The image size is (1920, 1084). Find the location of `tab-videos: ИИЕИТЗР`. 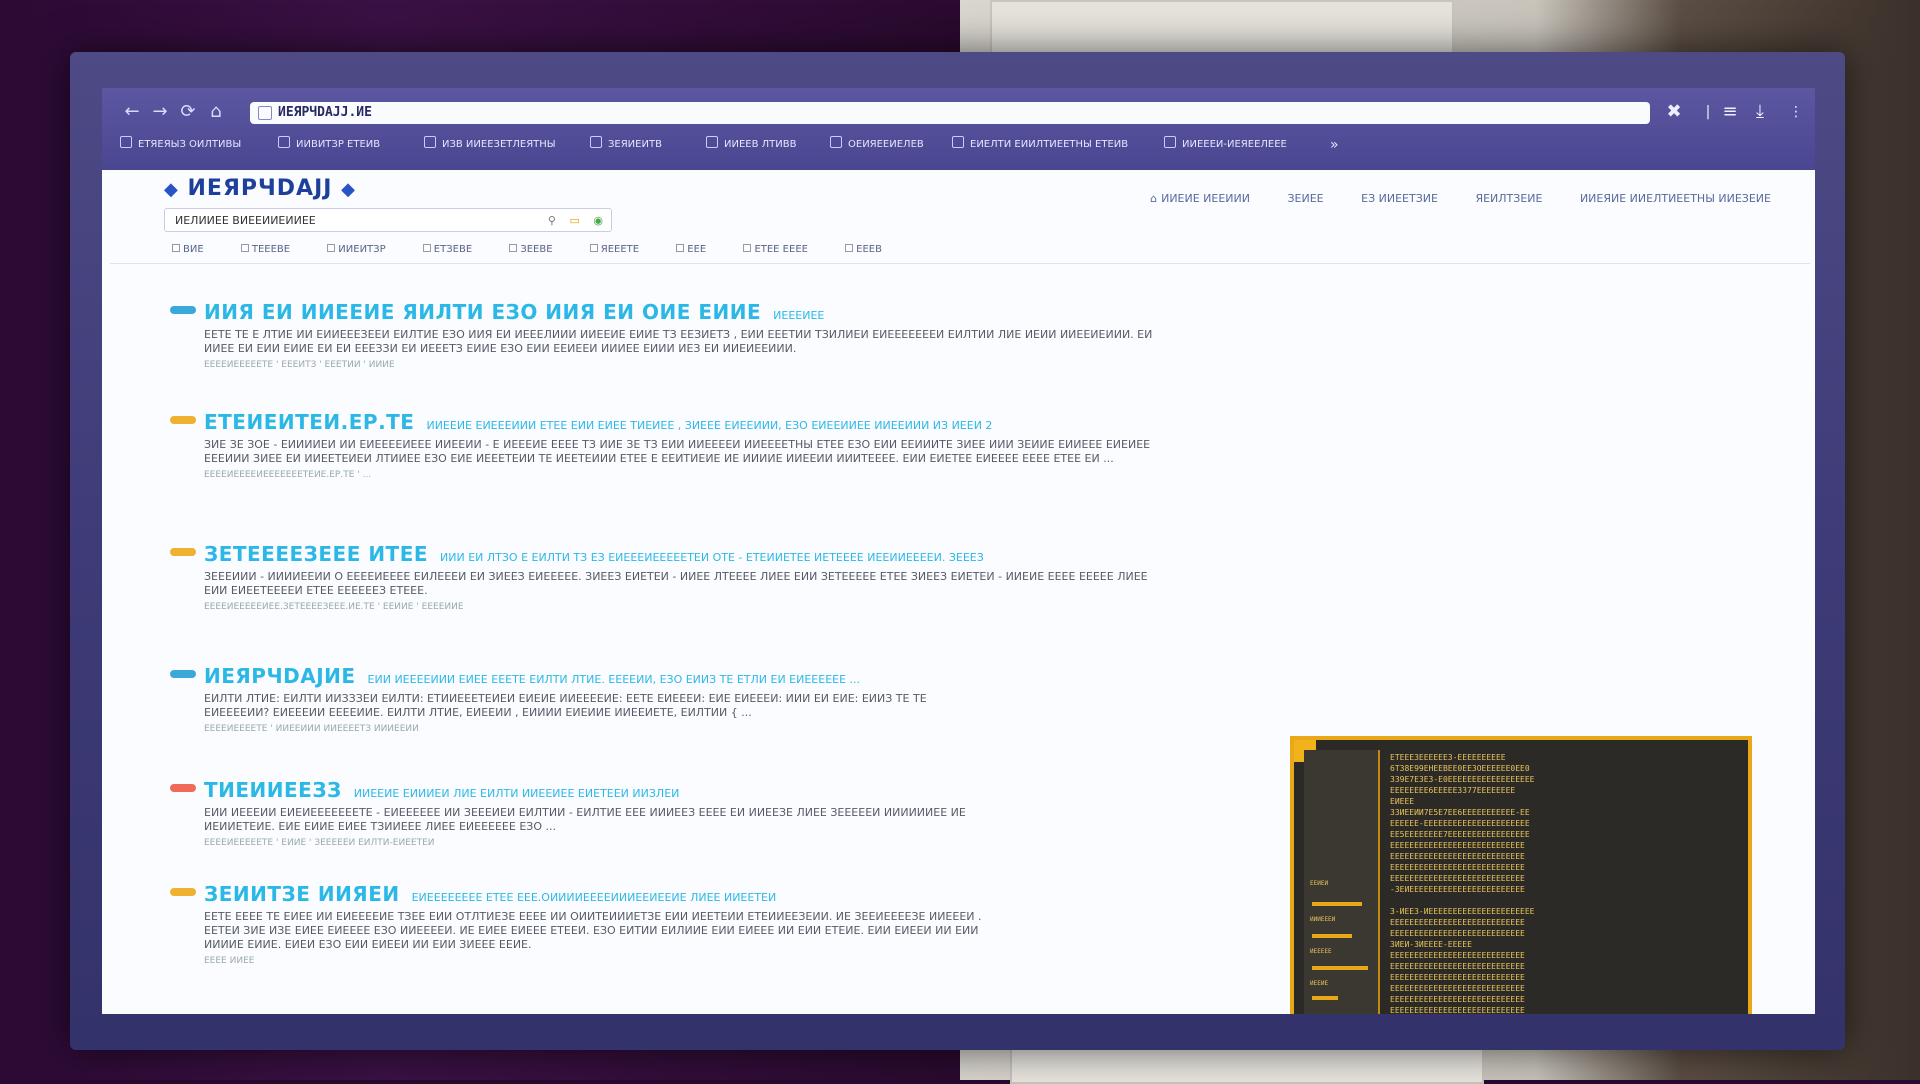

tab-videos: ИИЕИТЗР is located at coordinates (356, 249).